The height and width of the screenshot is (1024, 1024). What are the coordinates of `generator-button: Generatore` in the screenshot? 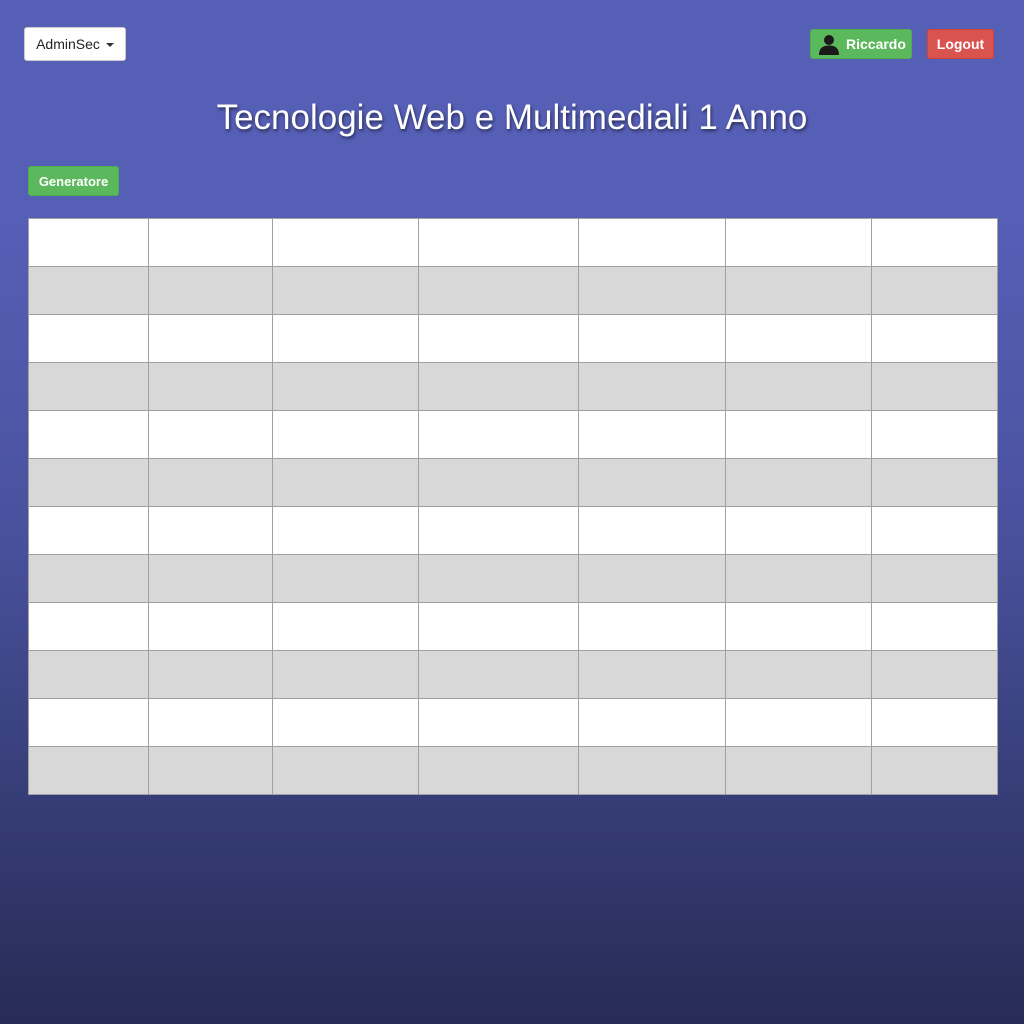 It's located at (73, 181).